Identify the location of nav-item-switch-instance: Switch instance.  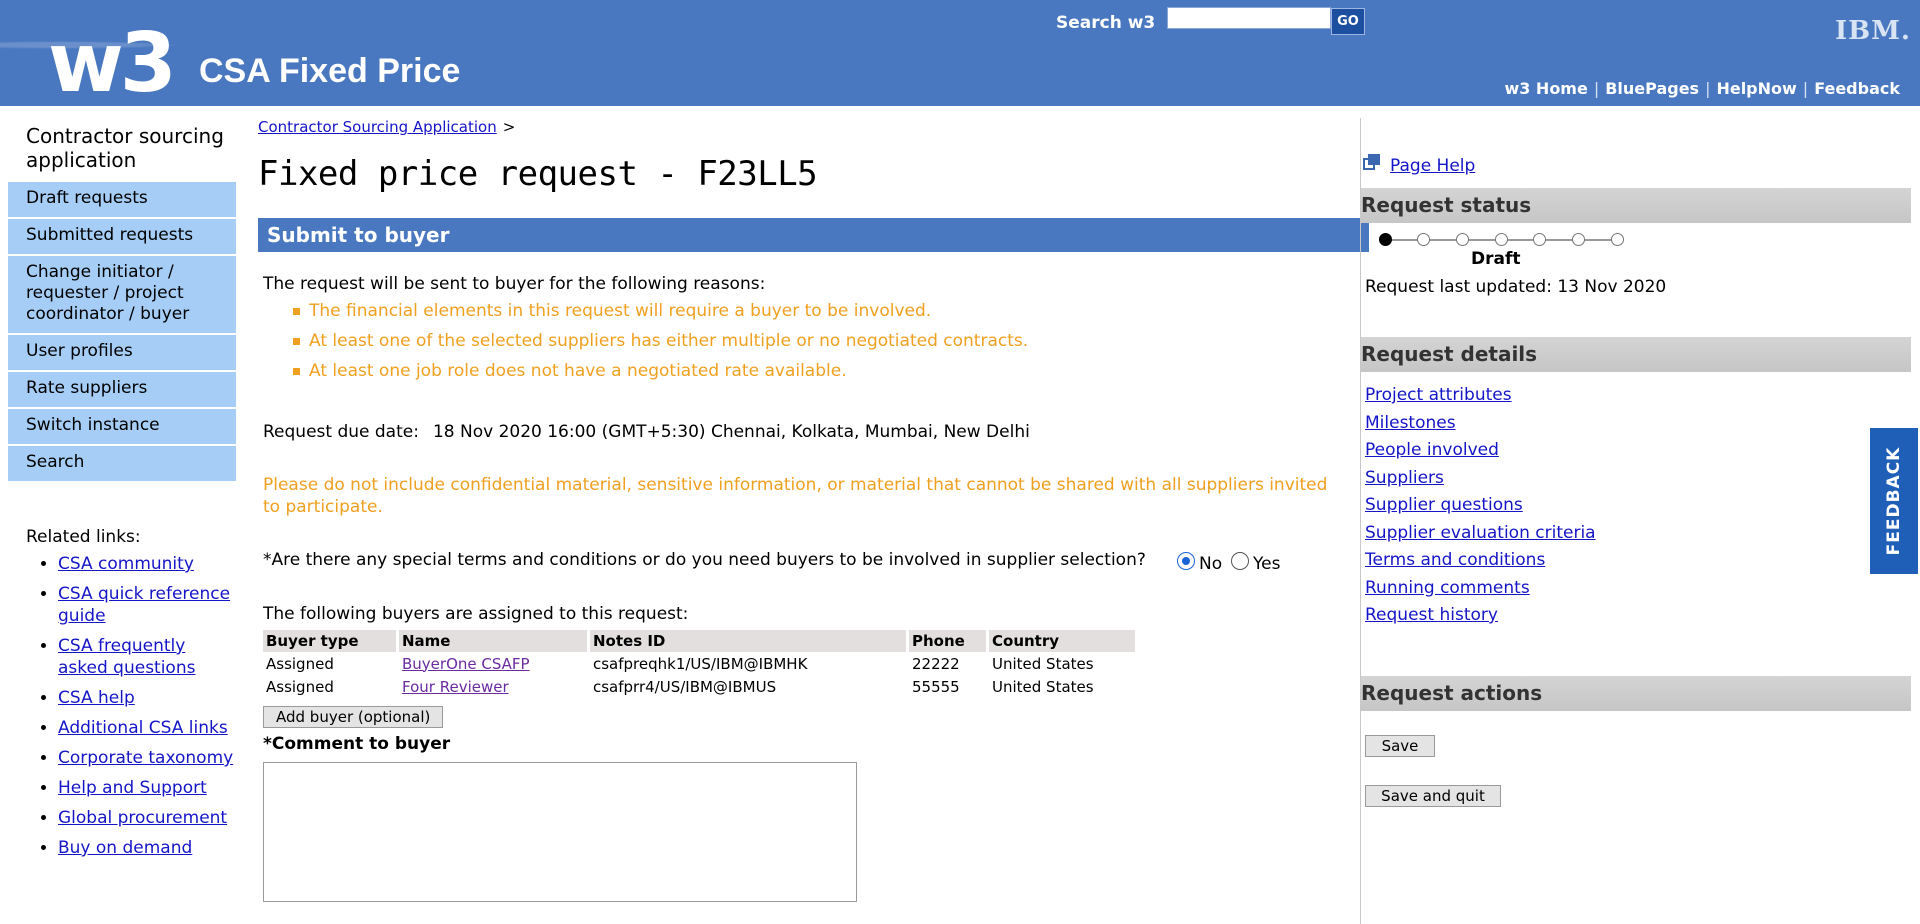
(122, 426).